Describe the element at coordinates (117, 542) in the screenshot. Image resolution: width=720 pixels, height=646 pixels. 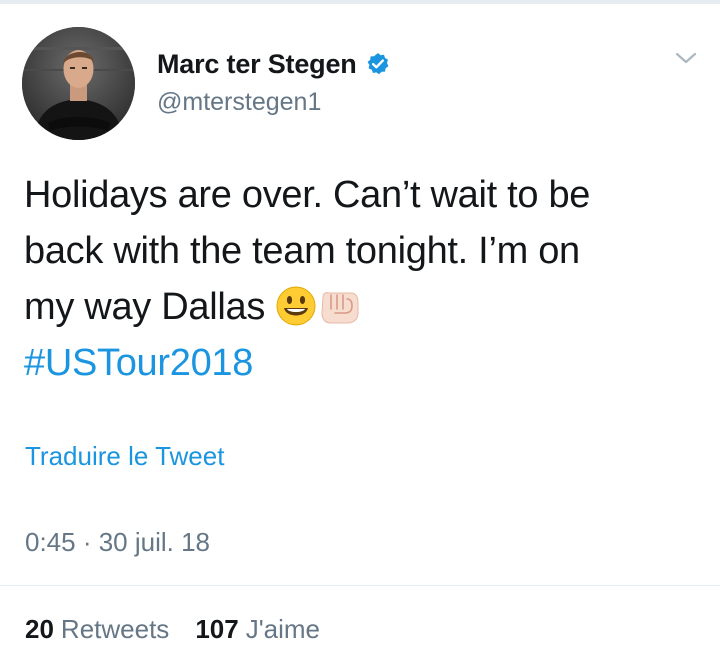
I see `tweet-timestamp: 0:45 · 30 juil. 18` at that location.